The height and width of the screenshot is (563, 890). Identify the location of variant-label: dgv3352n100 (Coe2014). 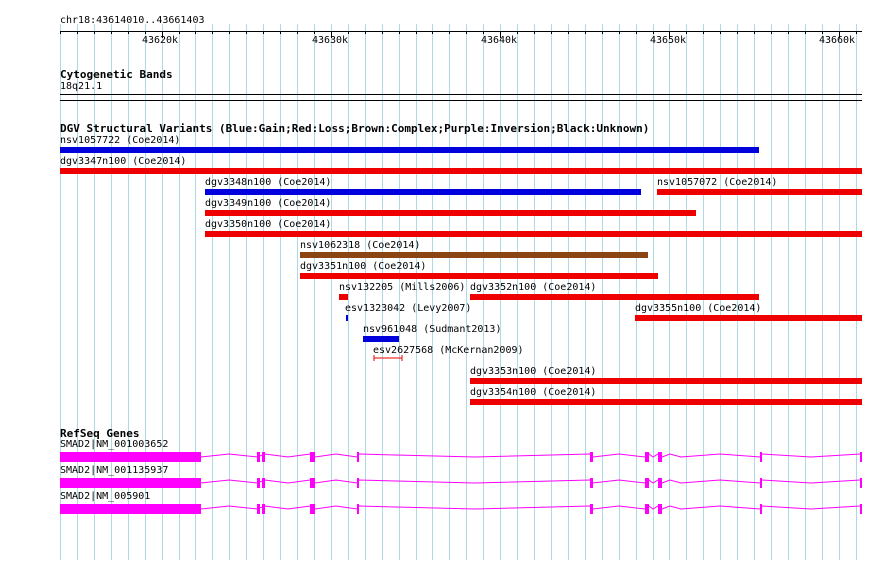
(533, 288).